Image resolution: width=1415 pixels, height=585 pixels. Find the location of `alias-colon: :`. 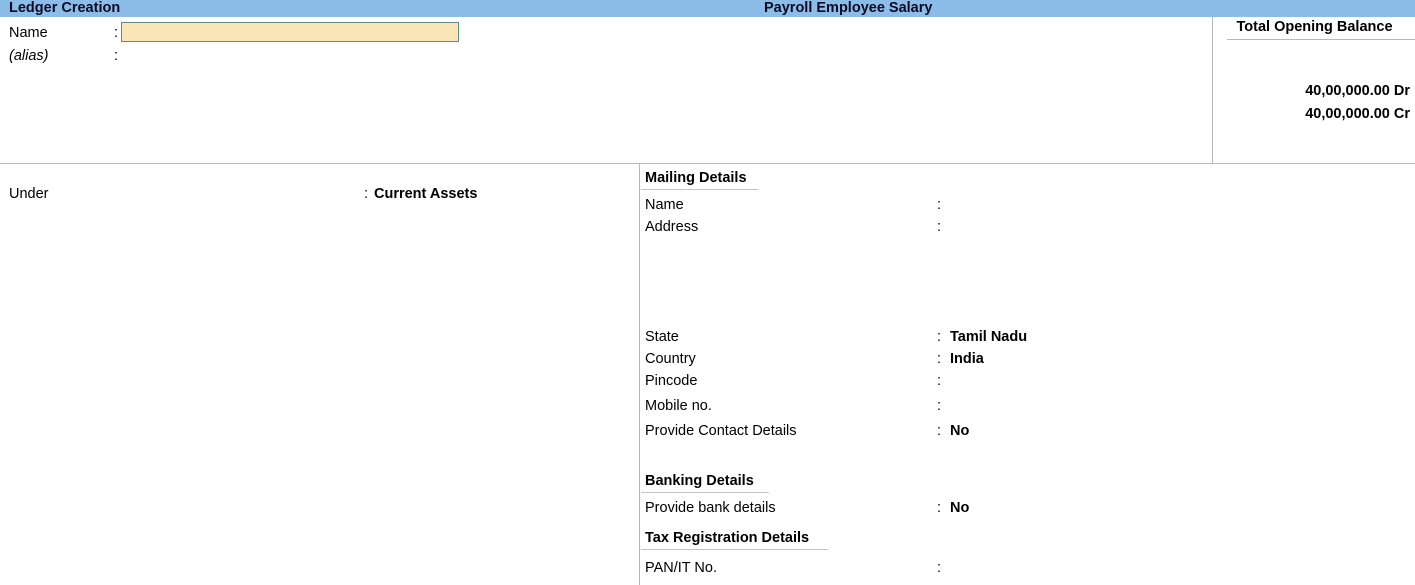

alias-colon: : is located at coordinates (116, 56).